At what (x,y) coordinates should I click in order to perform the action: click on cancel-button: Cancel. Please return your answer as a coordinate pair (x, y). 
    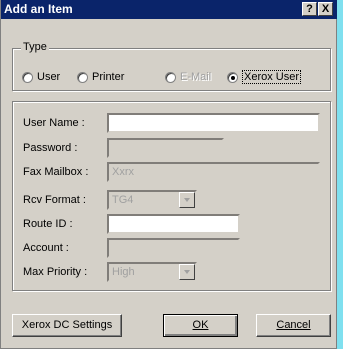
    Looking at the image, I should click on (293, 325).